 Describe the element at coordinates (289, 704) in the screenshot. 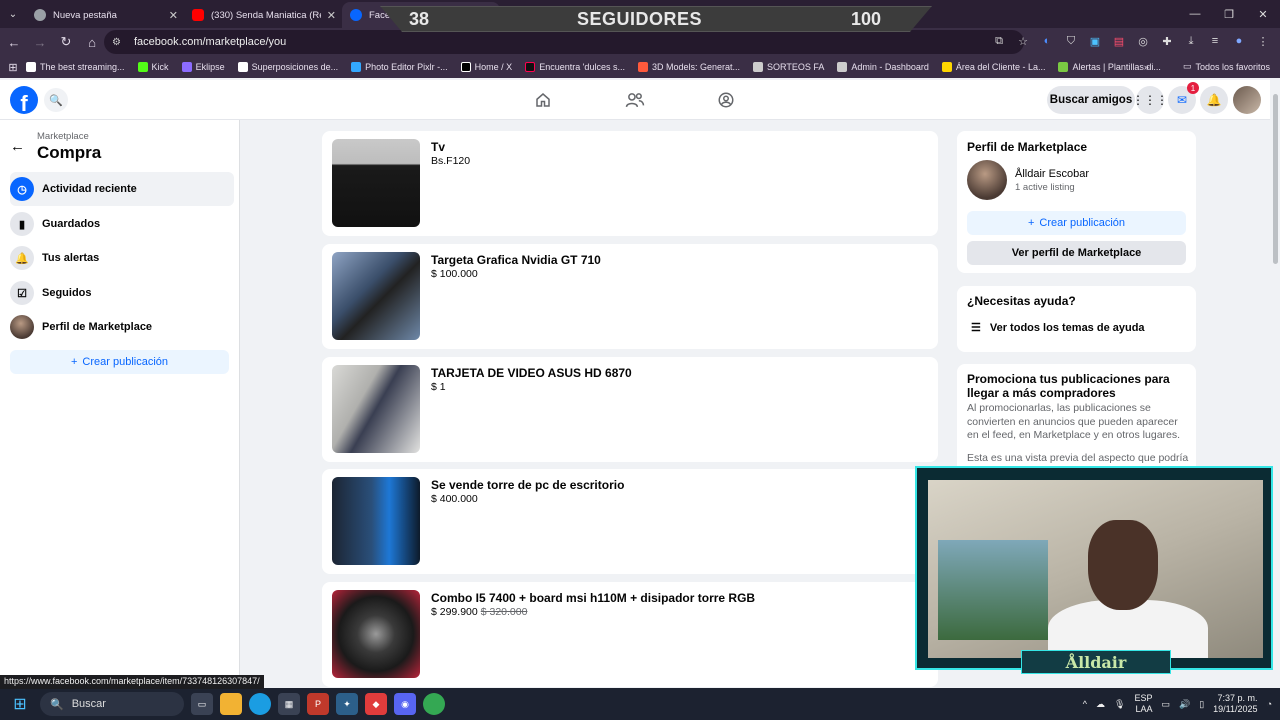

I see `store-icon: ▦` at that location.